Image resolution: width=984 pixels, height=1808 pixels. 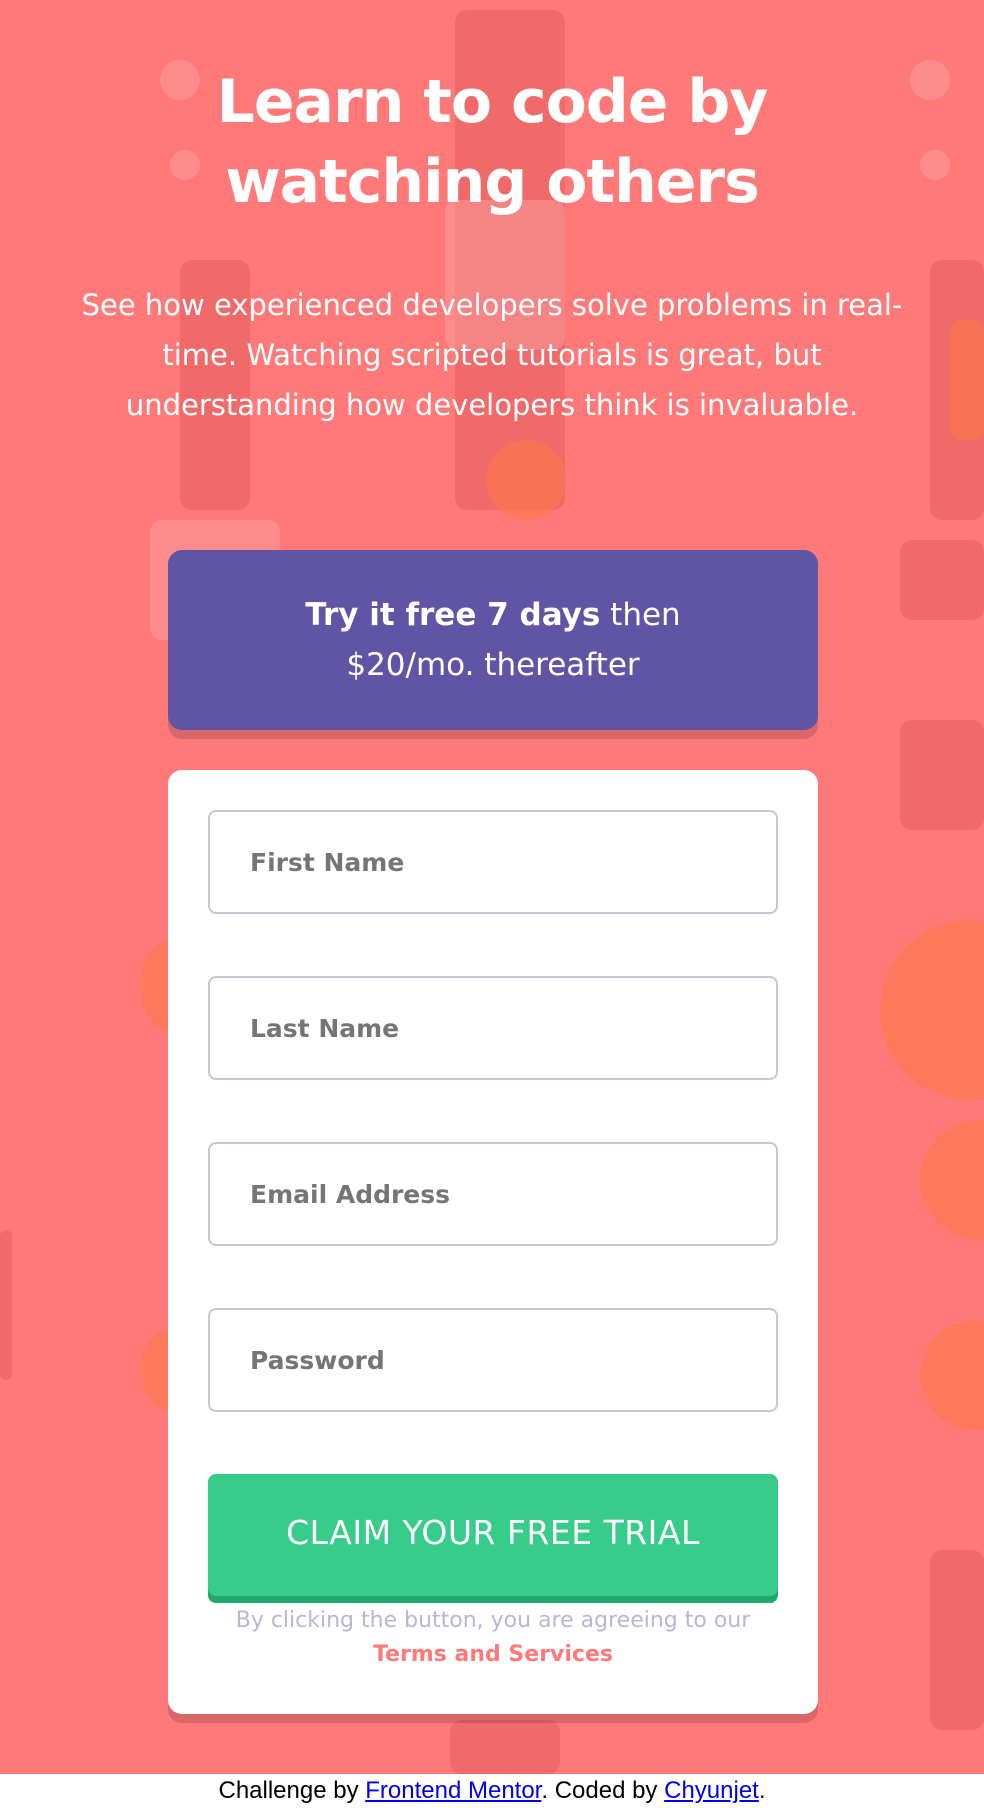 What do you see at coordinates (493, 1535) in the screenshot?
I see `claim-free-trial-button: CLAIM YOUR FREE TRIAL` at bounding box center [493, 1535].